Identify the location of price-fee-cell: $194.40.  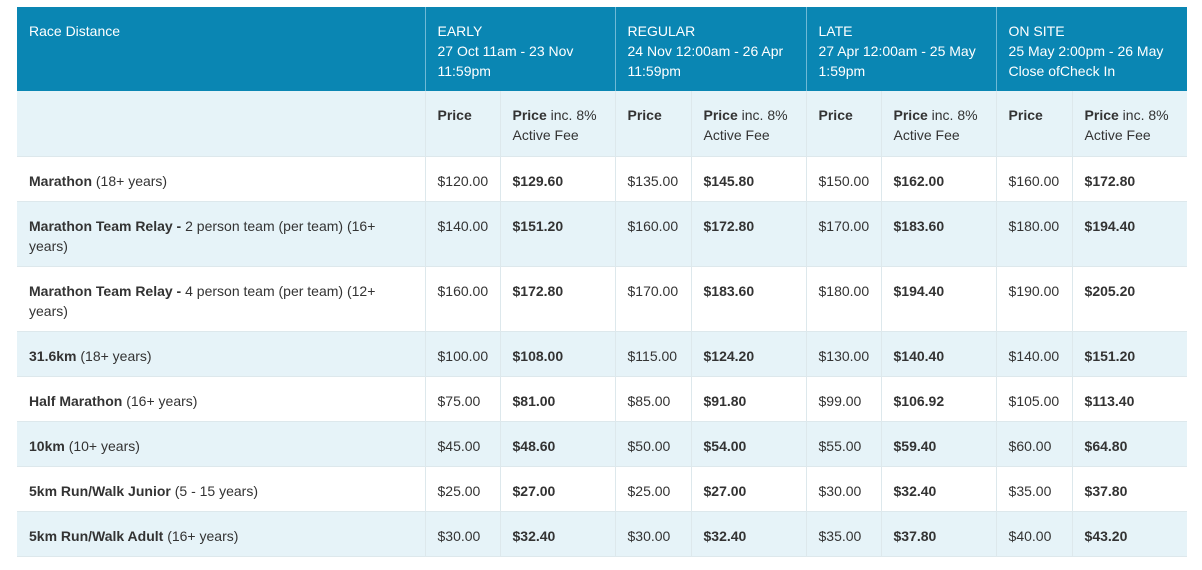
(938, 299).